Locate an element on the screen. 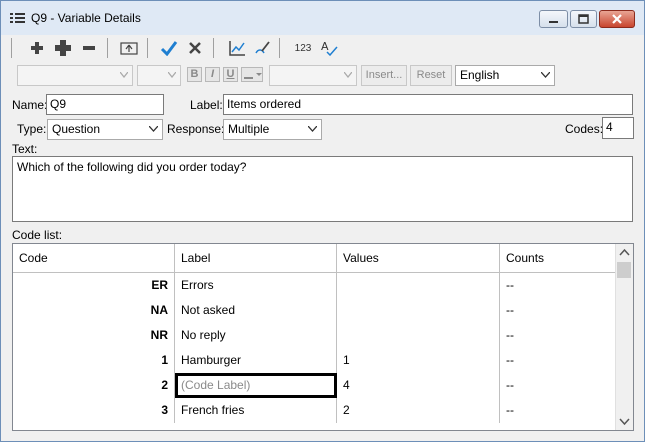 The width and height of the screenshot is (645, 442). variable-list-icon is located at coordinates (17, 18).